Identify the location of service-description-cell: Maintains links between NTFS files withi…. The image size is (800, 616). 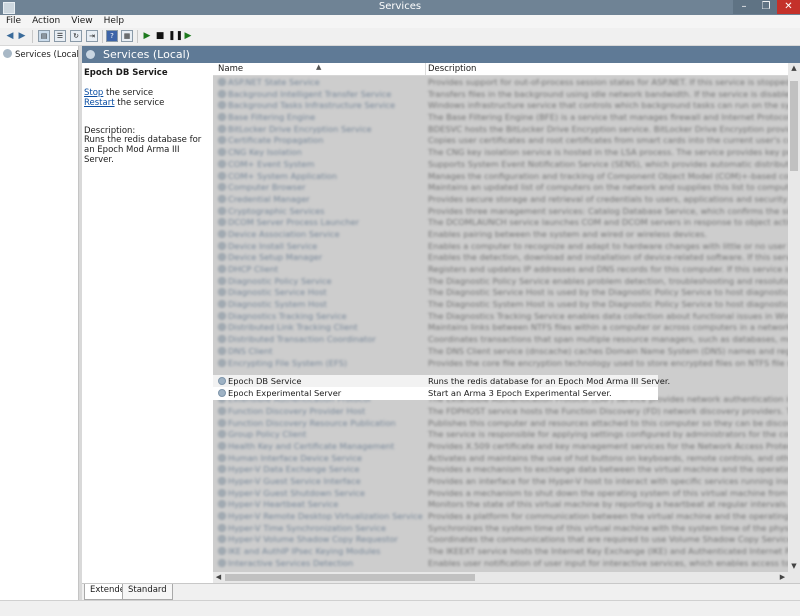
(608, 327).